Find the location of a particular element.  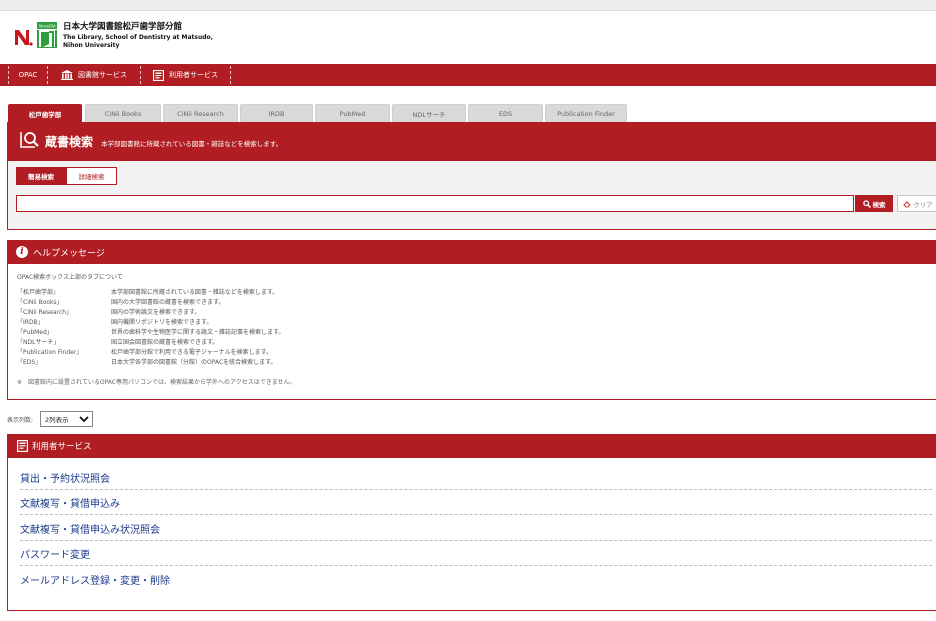

help-row: 「EDS」 日本大学各学部の図書館（分館）のOPACを統合検索します。 is located at coordinates (147, 361).